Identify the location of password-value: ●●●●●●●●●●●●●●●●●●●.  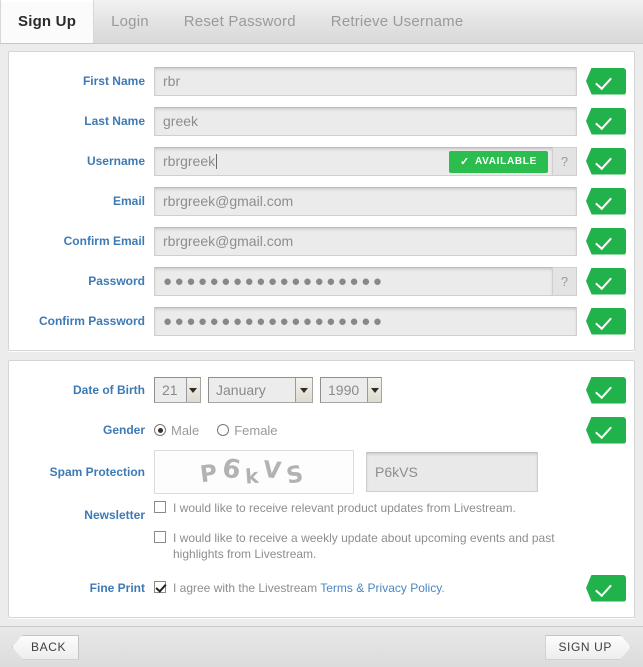
(274, 281).